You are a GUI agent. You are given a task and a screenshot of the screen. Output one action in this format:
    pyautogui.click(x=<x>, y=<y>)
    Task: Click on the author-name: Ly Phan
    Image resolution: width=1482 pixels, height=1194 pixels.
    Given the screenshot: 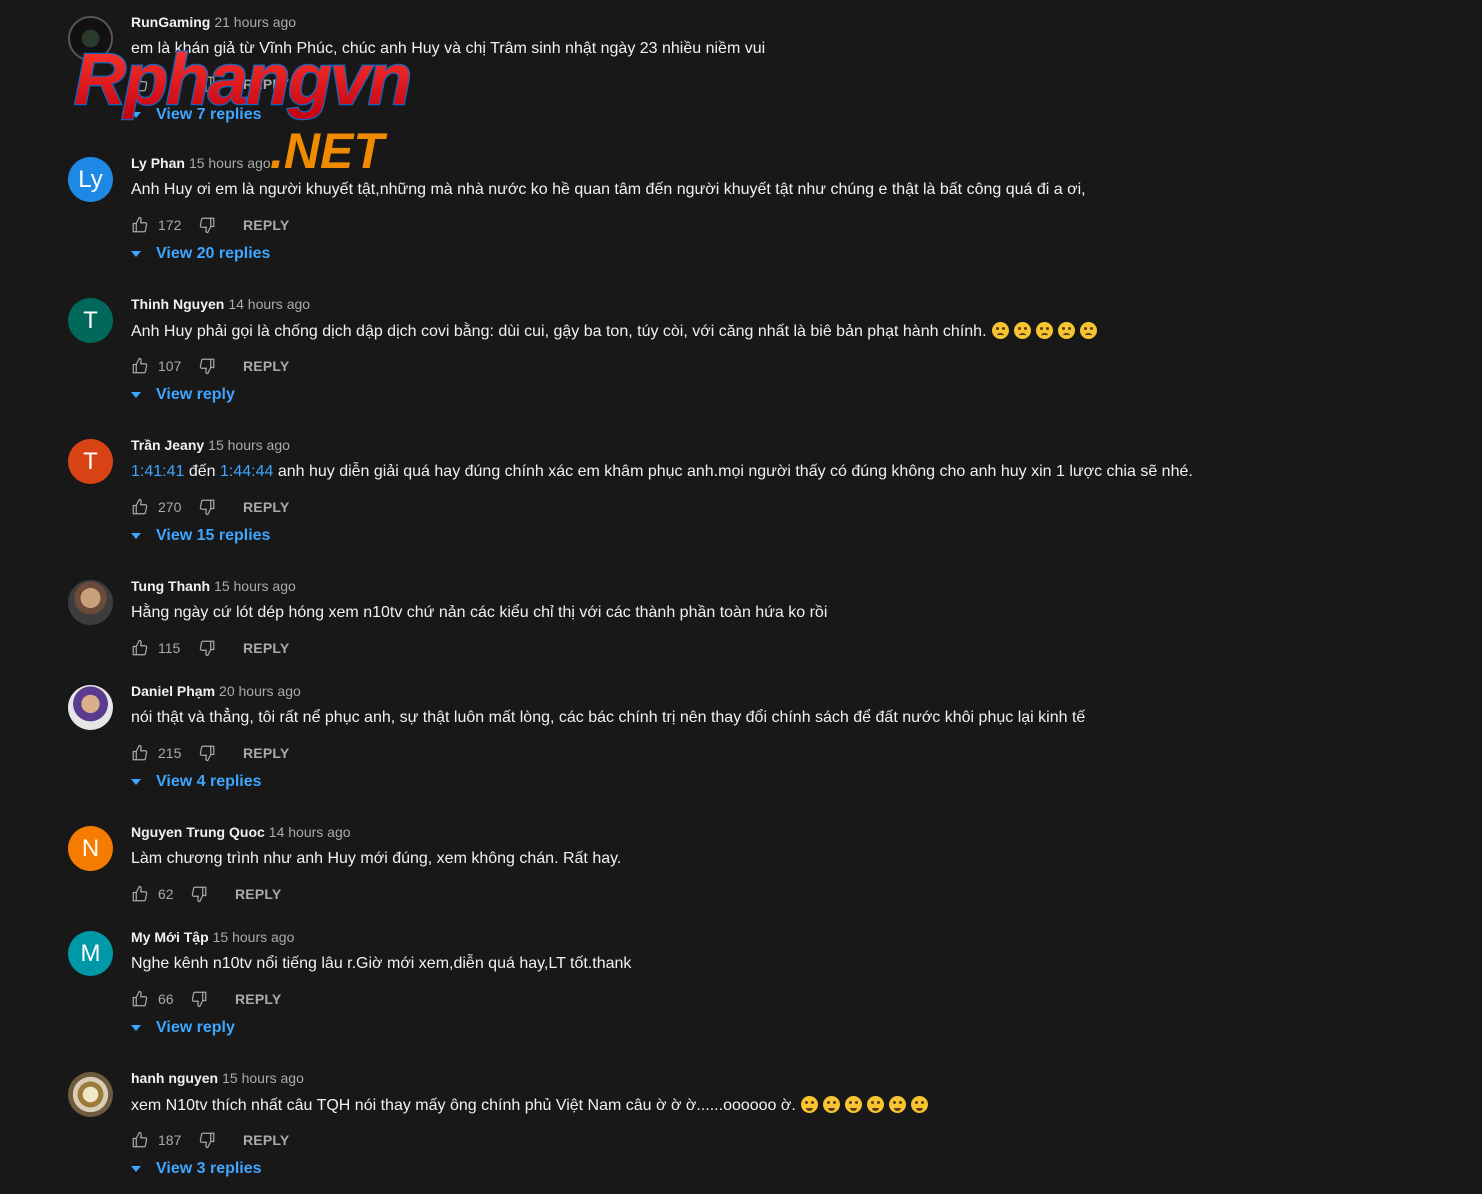 What is the action you would take?
    pyautogui.click(x=158, y=163)
    